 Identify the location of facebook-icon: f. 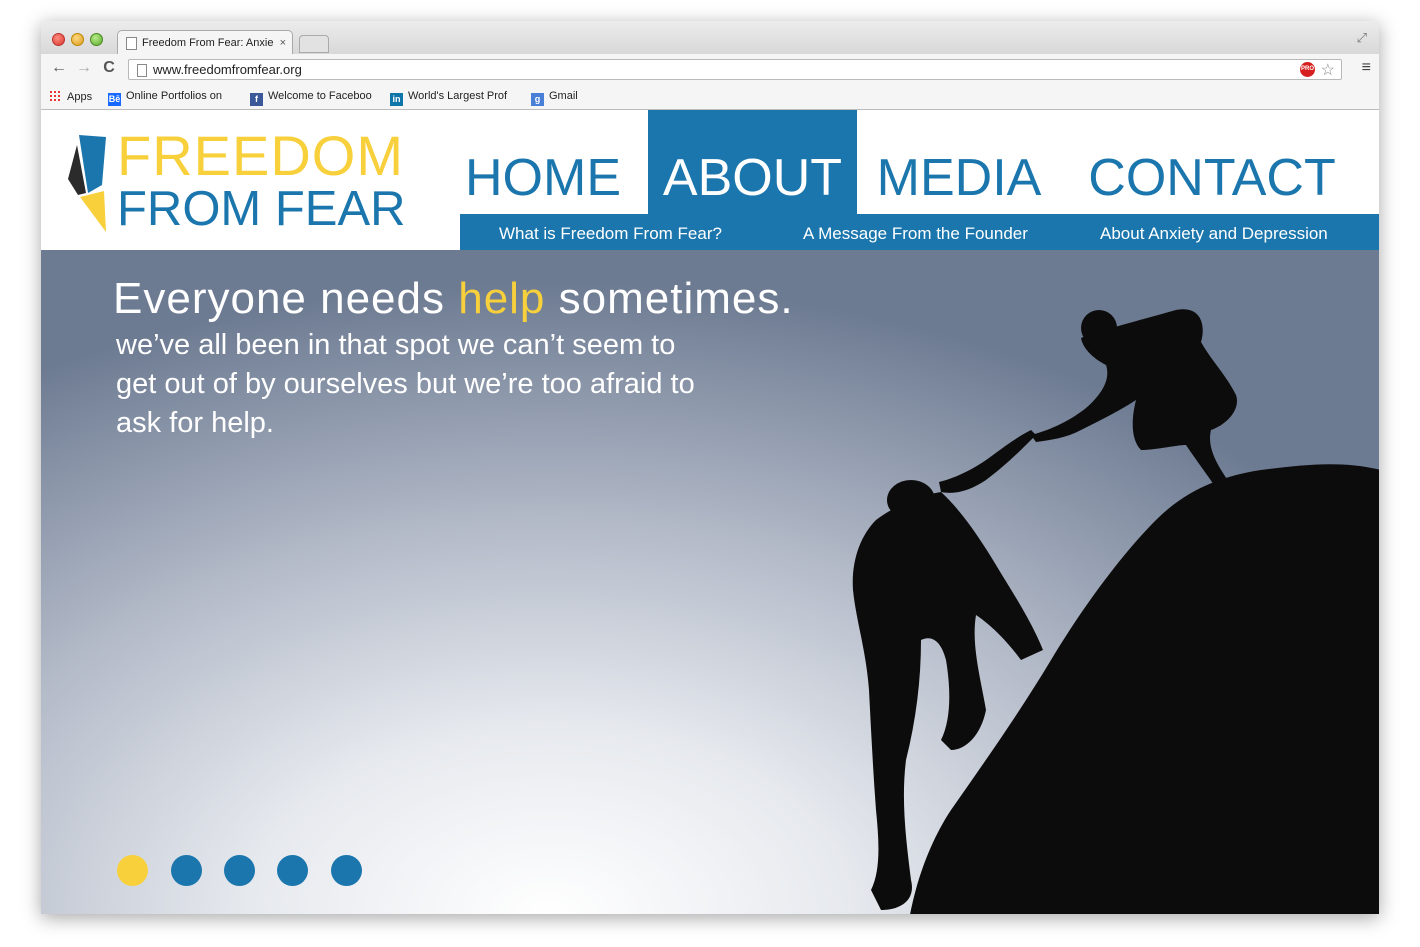
(256, 99).